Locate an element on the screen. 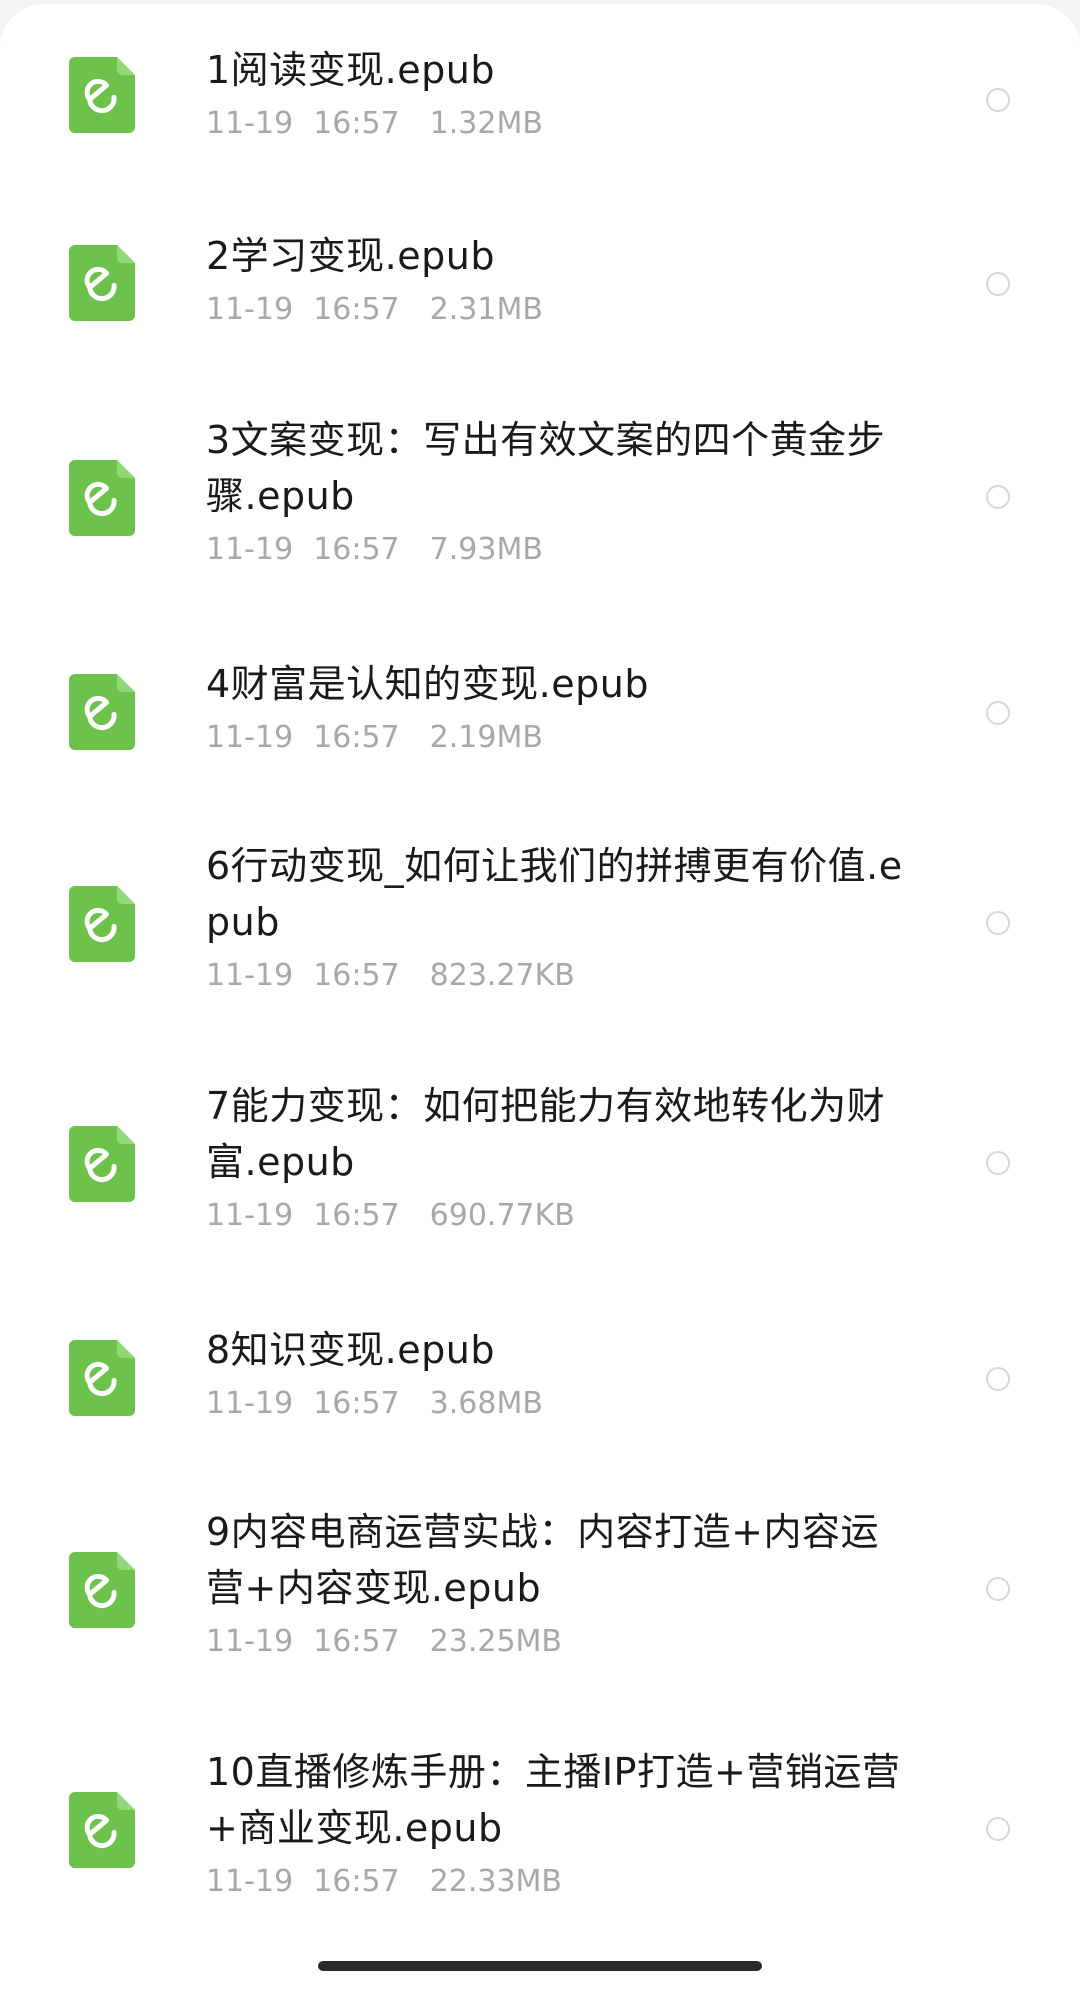  file-size: 2.19MB is located at coordinates (486, 737).